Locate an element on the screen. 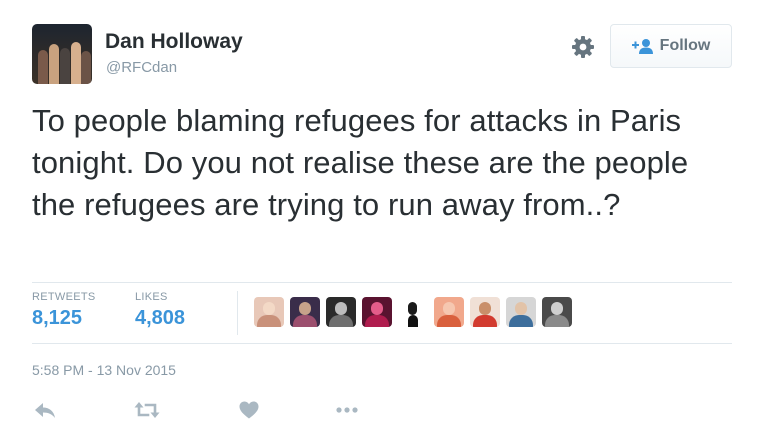 This screenshot has width=770, height=440. follow-button-label: Follow is located at coordinates (685, 45).